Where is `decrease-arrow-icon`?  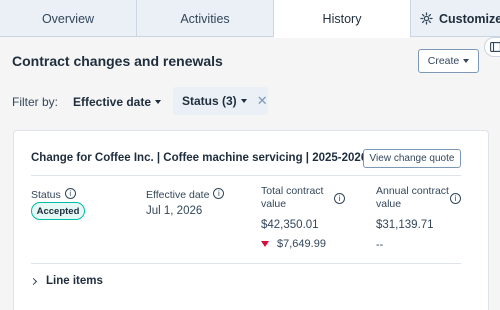 decrease-arrow-icon is located at coordinates (265, 244).